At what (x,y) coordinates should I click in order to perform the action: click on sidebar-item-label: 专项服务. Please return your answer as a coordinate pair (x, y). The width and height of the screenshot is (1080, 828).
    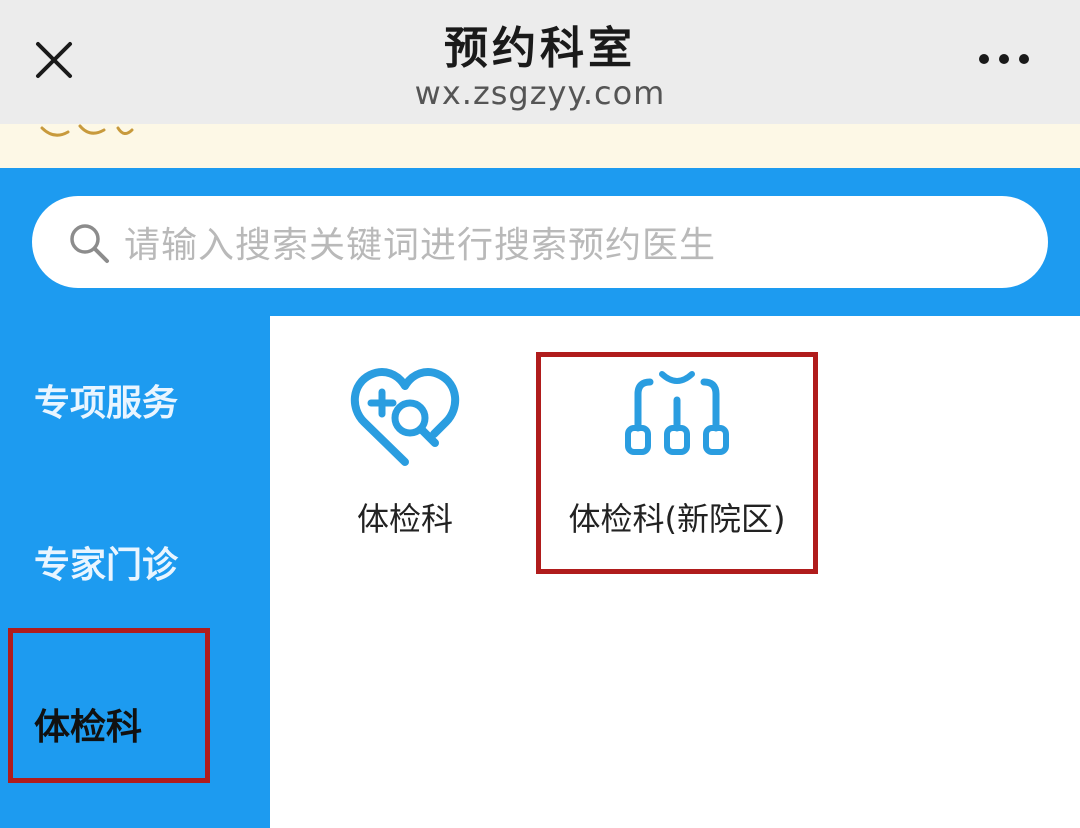
    Looking at the image, I should click on (106, 403).